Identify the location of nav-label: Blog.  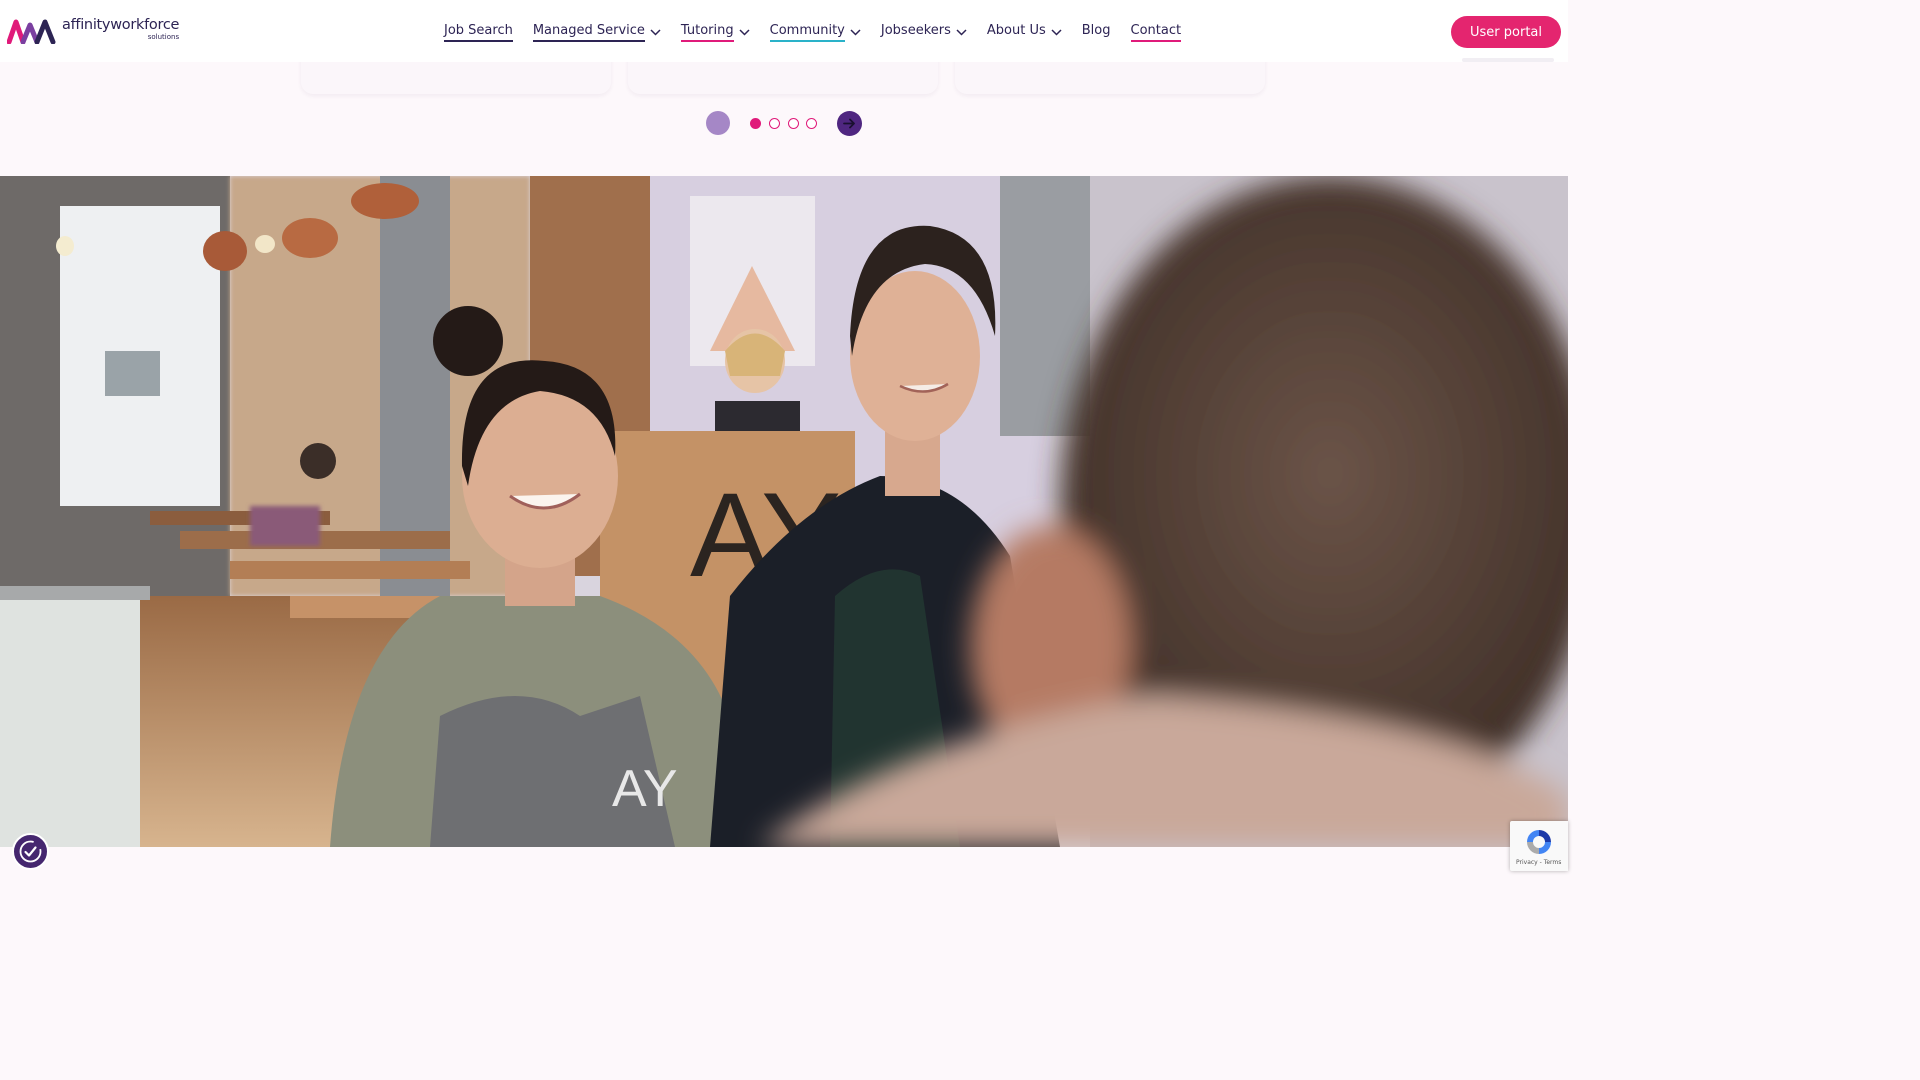
(1096, 30).